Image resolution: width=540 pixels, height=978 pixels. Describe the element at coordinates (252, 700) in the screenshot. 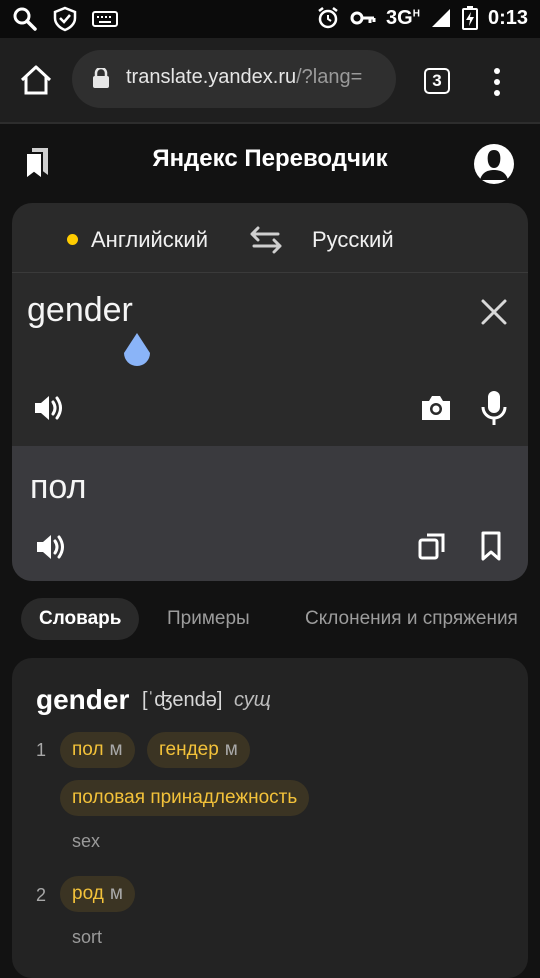

I see `part-of-speech: сущ` at that location.